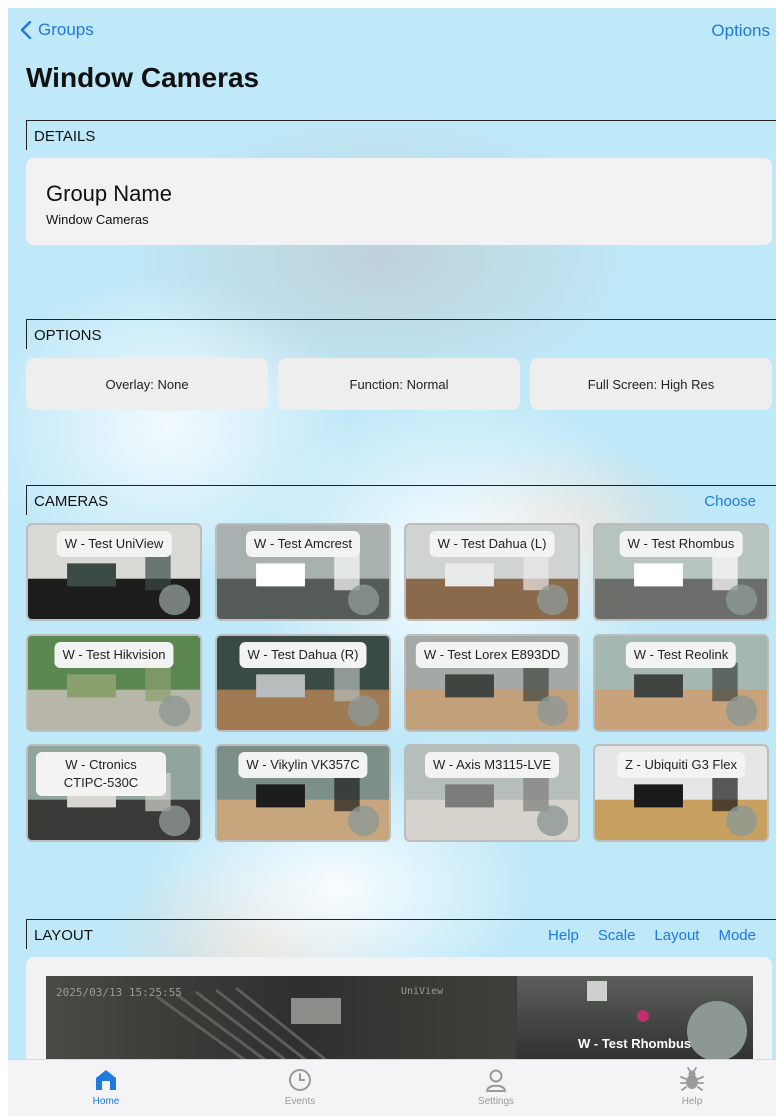 This screenshot has height=1116, width=776. What do you see at coordinates (63, 935) in the screenshot?
I see `layout-header-label: LAYOUT` at bounding box center [63, 935].